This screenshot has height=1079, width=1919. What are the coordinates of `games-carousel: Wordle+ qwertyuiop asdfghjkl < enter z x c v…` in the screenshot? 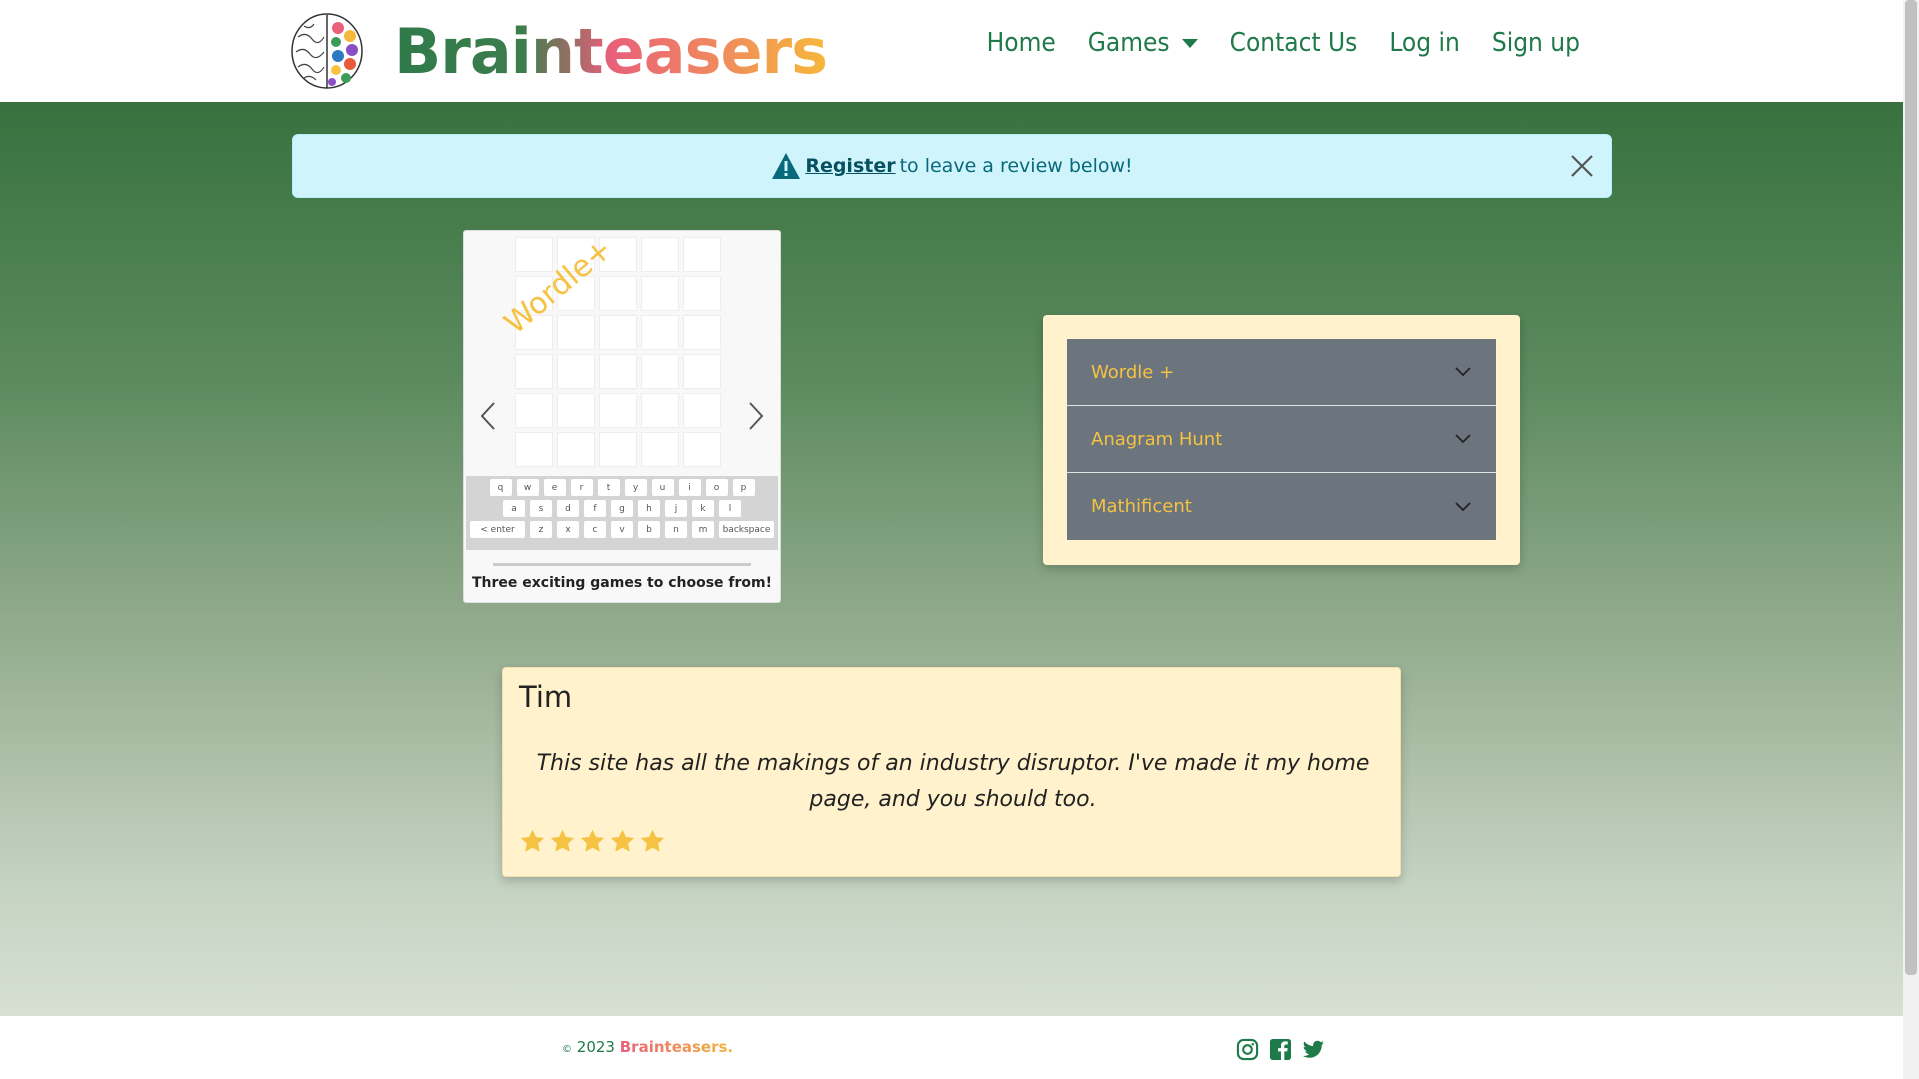 It's located at (622, 416).